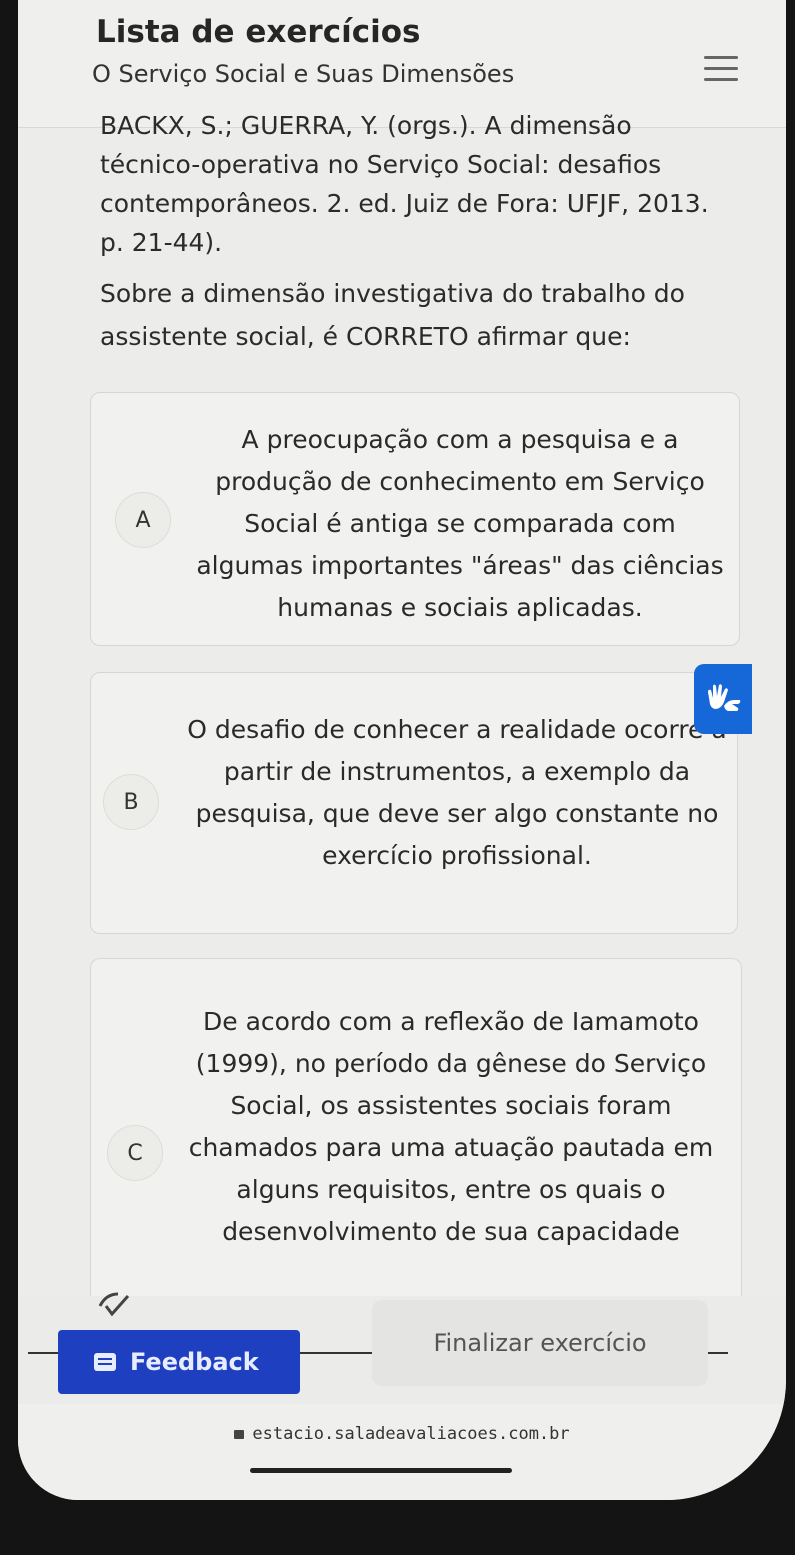 The height and width of the screenshot is (1555, 795). Describe the element at coordinates (143, 520) in the screenshot. I see `option-letter: A` at that location.